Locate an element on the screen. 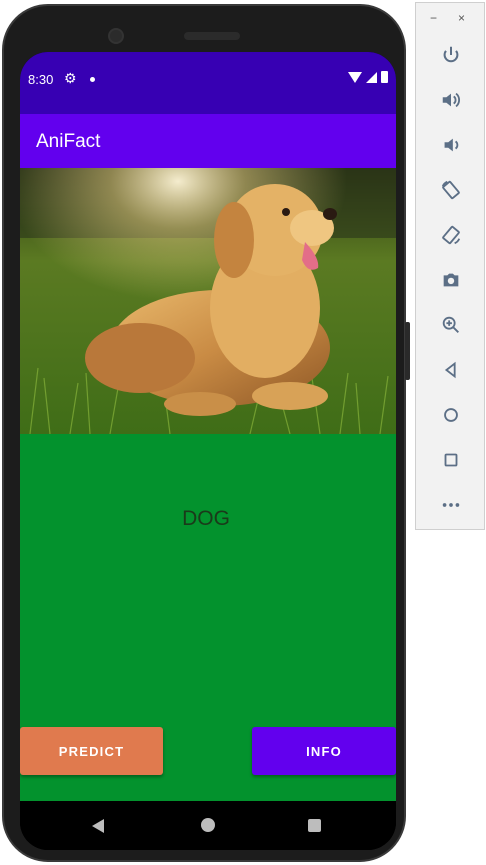  emulator-toolbar: − × is located at coordinates (450, 266).